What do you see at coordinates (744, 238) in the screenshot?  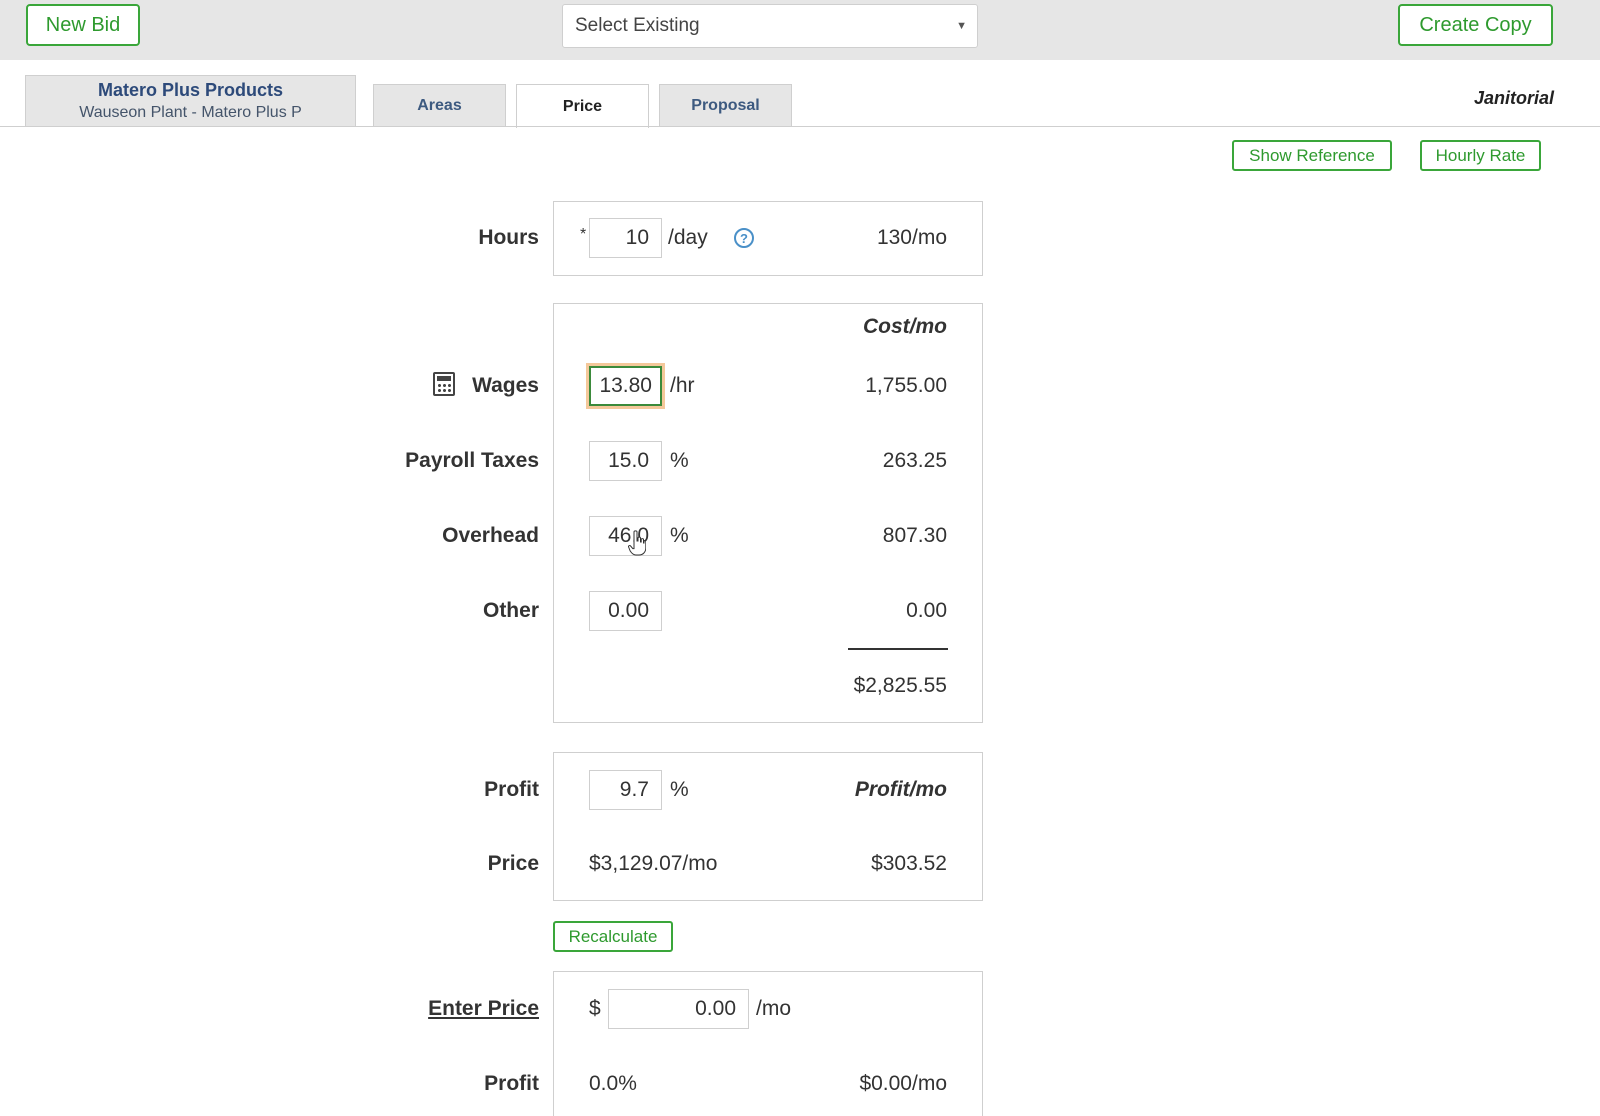 I see `help-icon: ?` at bounding box center [744, 238].